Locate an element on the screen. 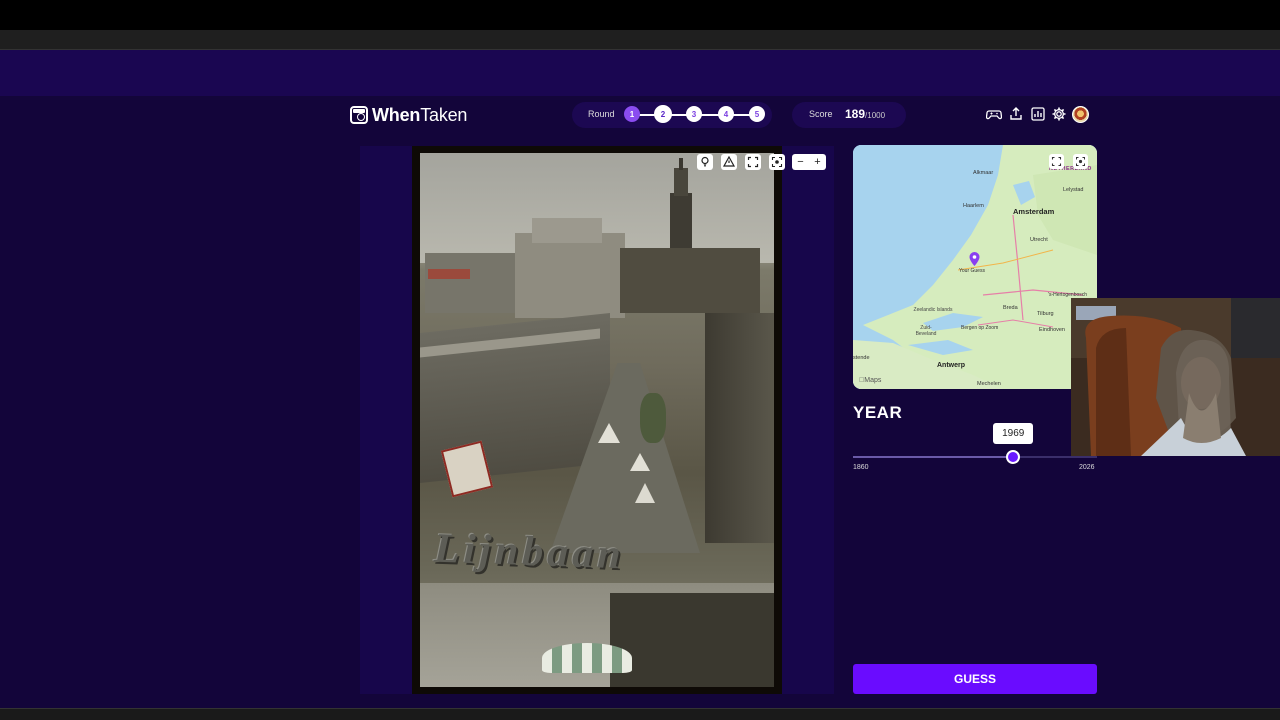  guess-button: GUESS is located at coordinates (975, 679).